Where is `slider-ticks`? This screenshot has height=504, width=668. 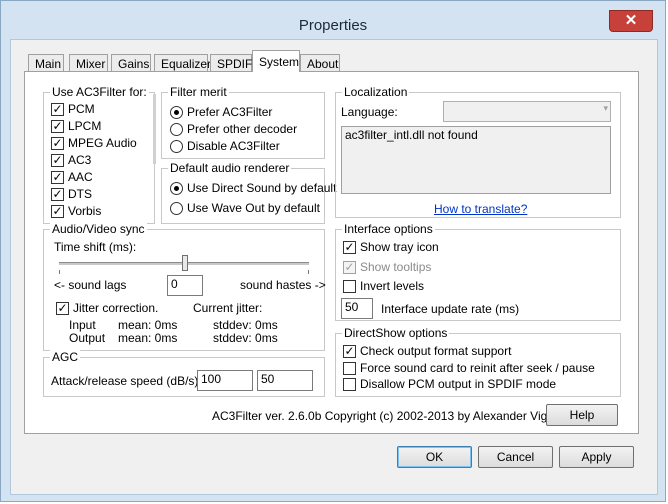 slider-ticks is located at coordinates (184, 272).